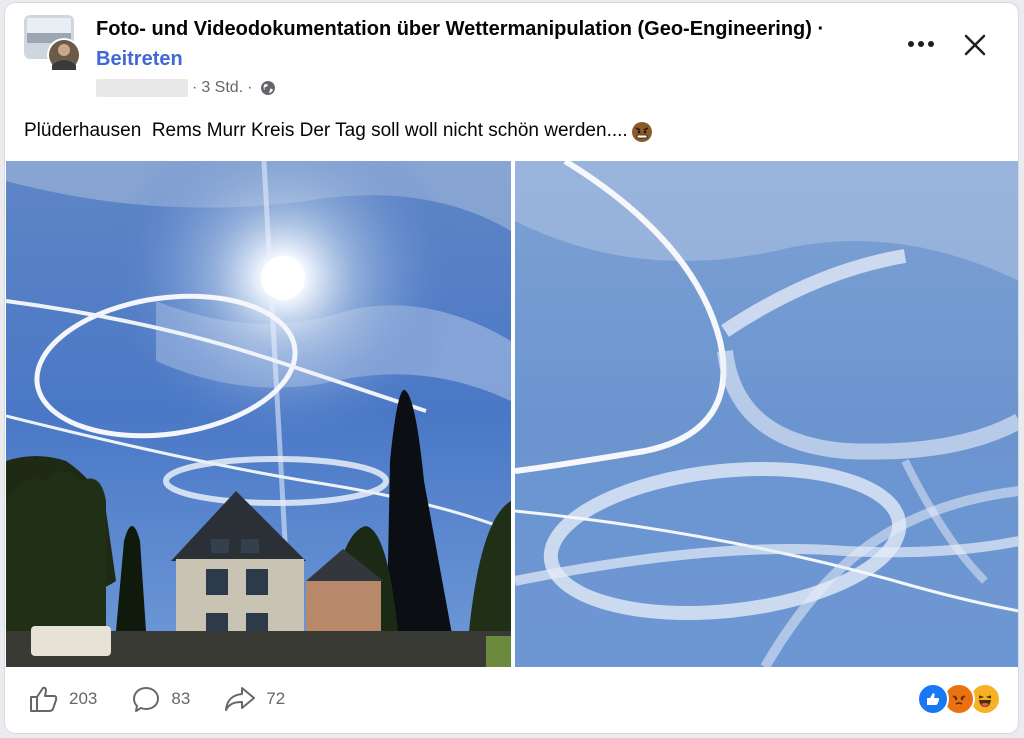 The width and height of the screenshot is (1024, 738). What do you see at coordinates (222, 88) in the screenshot?
I see `post-time: 3 Std.` at bounding box center [222, 88].